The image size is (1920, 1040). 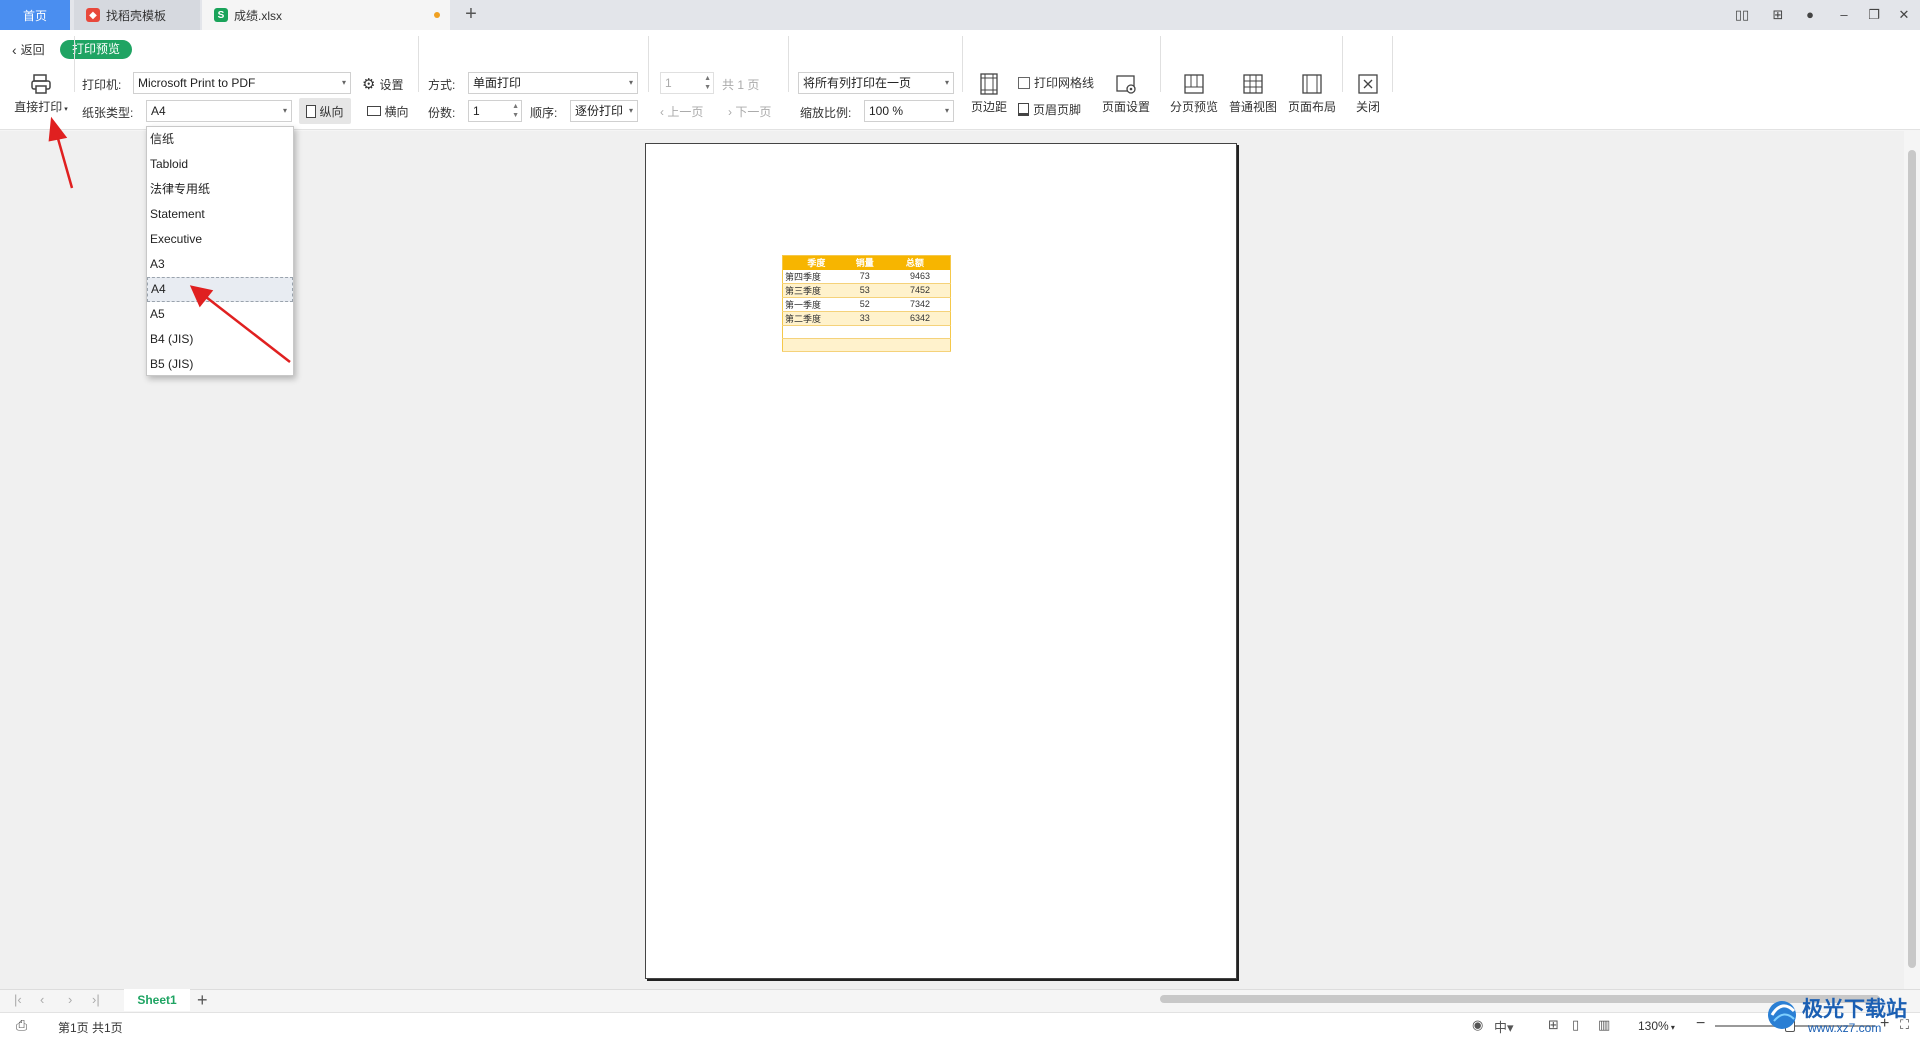 What do you see at coordinates (96, 49) in the screenshot?
I see `print-preview-badge: 打印预览` at bounding box center [96, 49].